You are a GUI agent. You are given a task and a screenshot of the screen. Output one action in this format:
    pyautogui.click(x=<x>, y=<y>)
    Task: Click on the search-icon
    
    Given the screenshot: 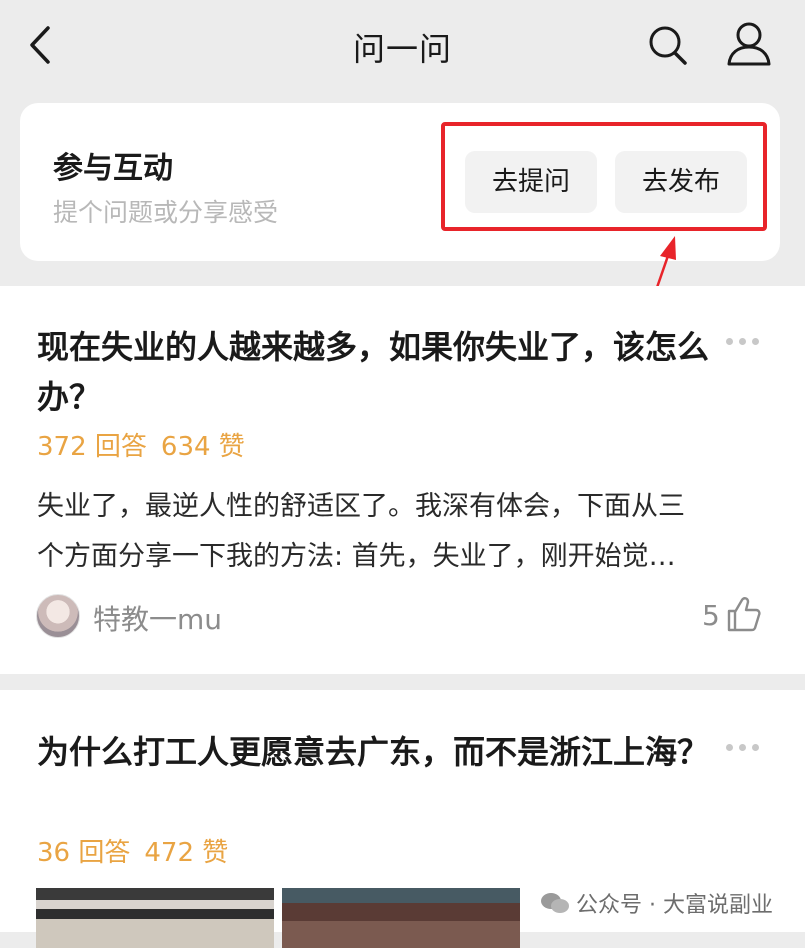 What is the action you would take?
    pyautogui.click(x=668, y=45)
    